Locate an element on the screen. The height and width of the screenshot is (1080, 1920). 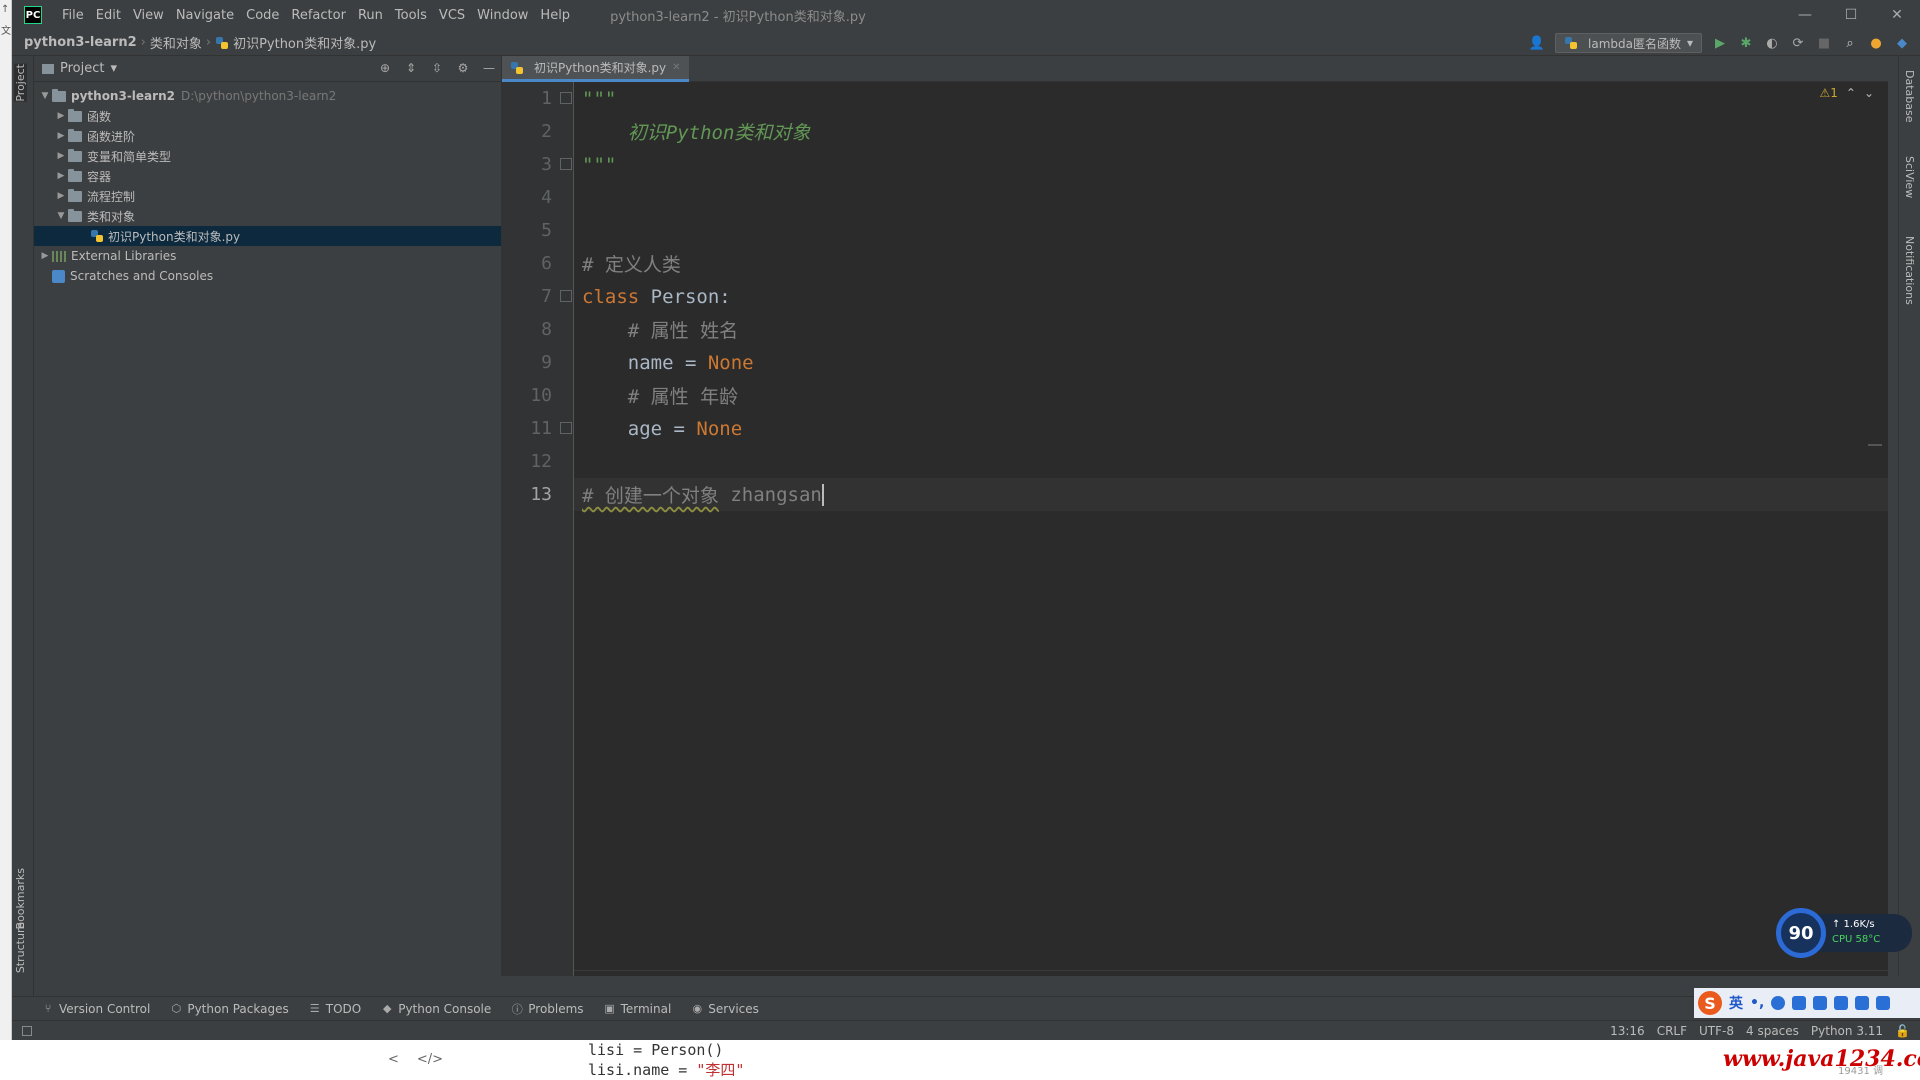
tree-file-selected: 初识Python类和对象.py is located at coordinates (267, 236).